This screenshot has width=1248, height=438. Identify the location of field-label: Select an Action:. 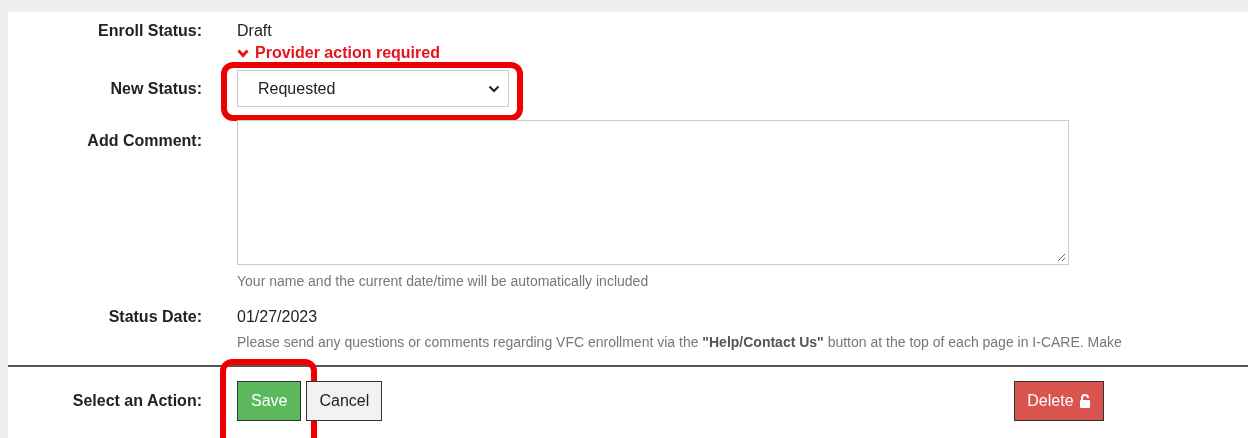
(136, 401).